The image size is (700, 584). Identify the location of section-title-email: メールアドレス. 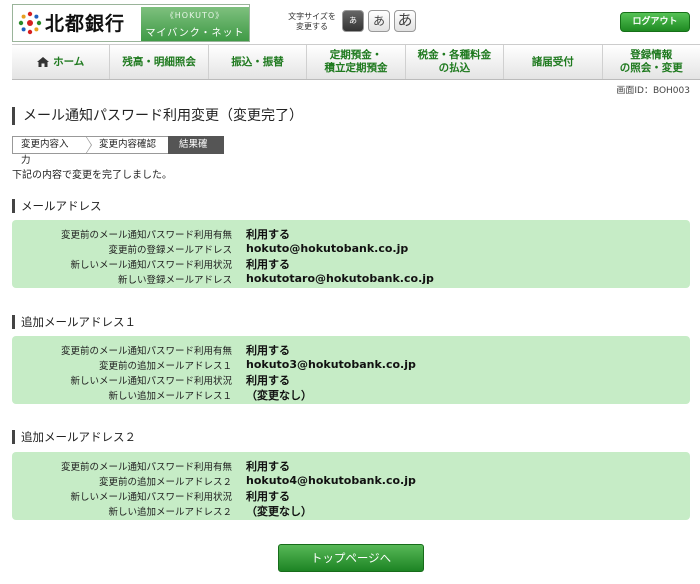
(57, 206).